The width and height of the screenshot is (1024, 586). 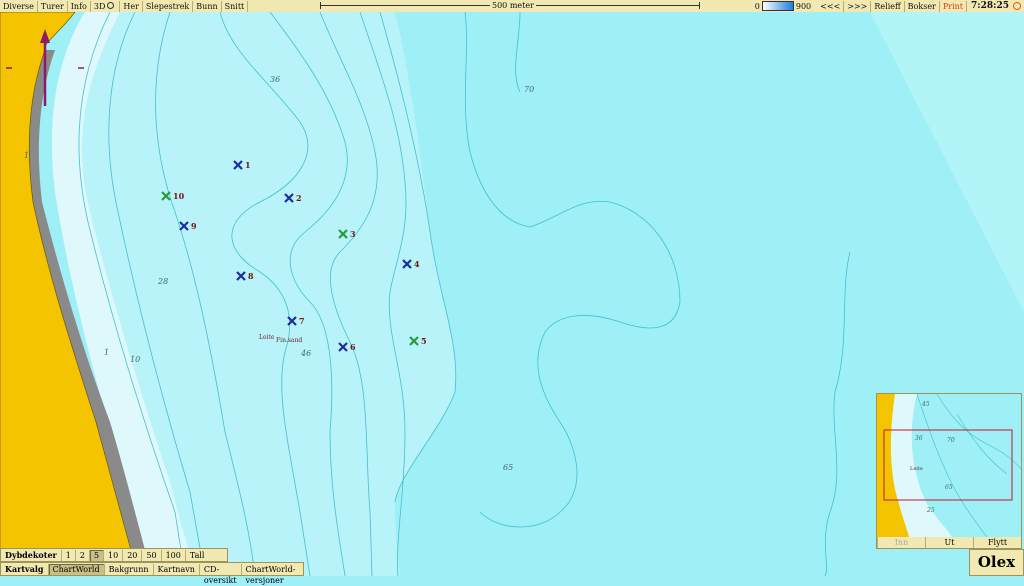 What do you see at coordinates (96, 555) in the screenshot?
I see `dybdekoter-option-selected: 5` at bounding box center [96, 555].